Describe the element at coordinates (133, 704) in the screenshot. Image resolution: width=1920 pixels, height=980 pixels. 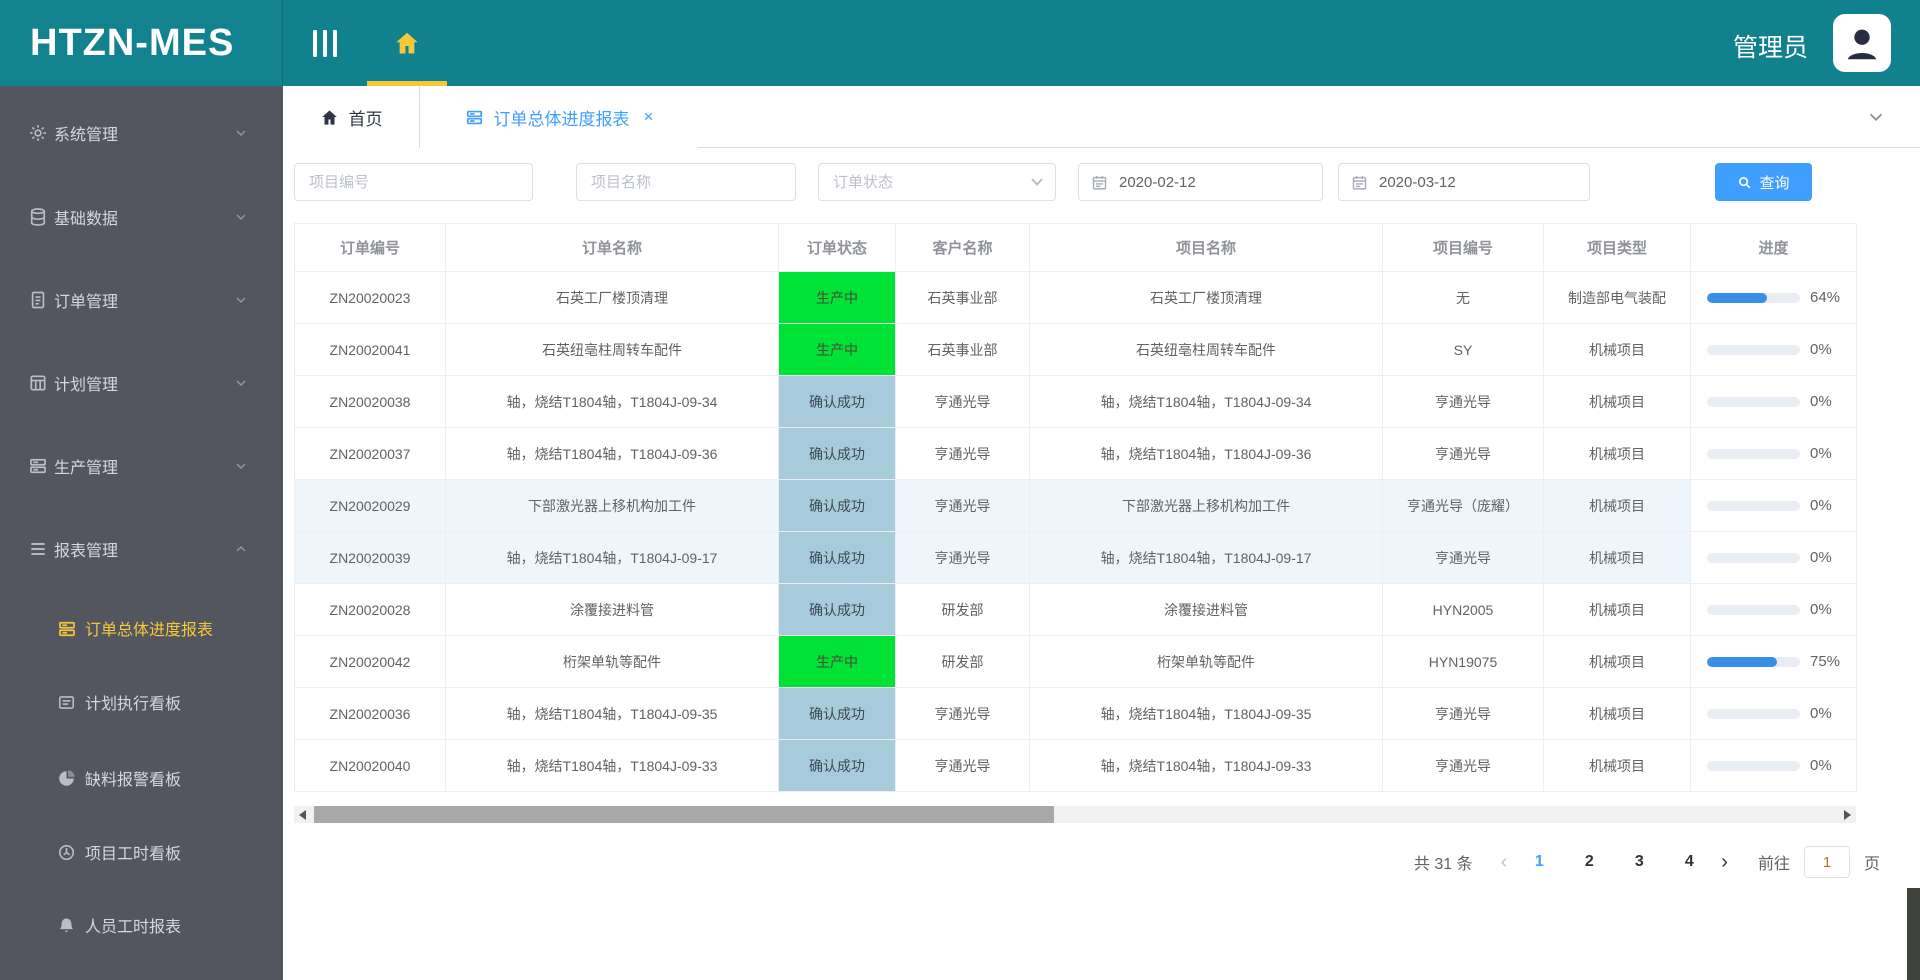
I see `sidebar-subitem-label: 计划执行看板` at that location.